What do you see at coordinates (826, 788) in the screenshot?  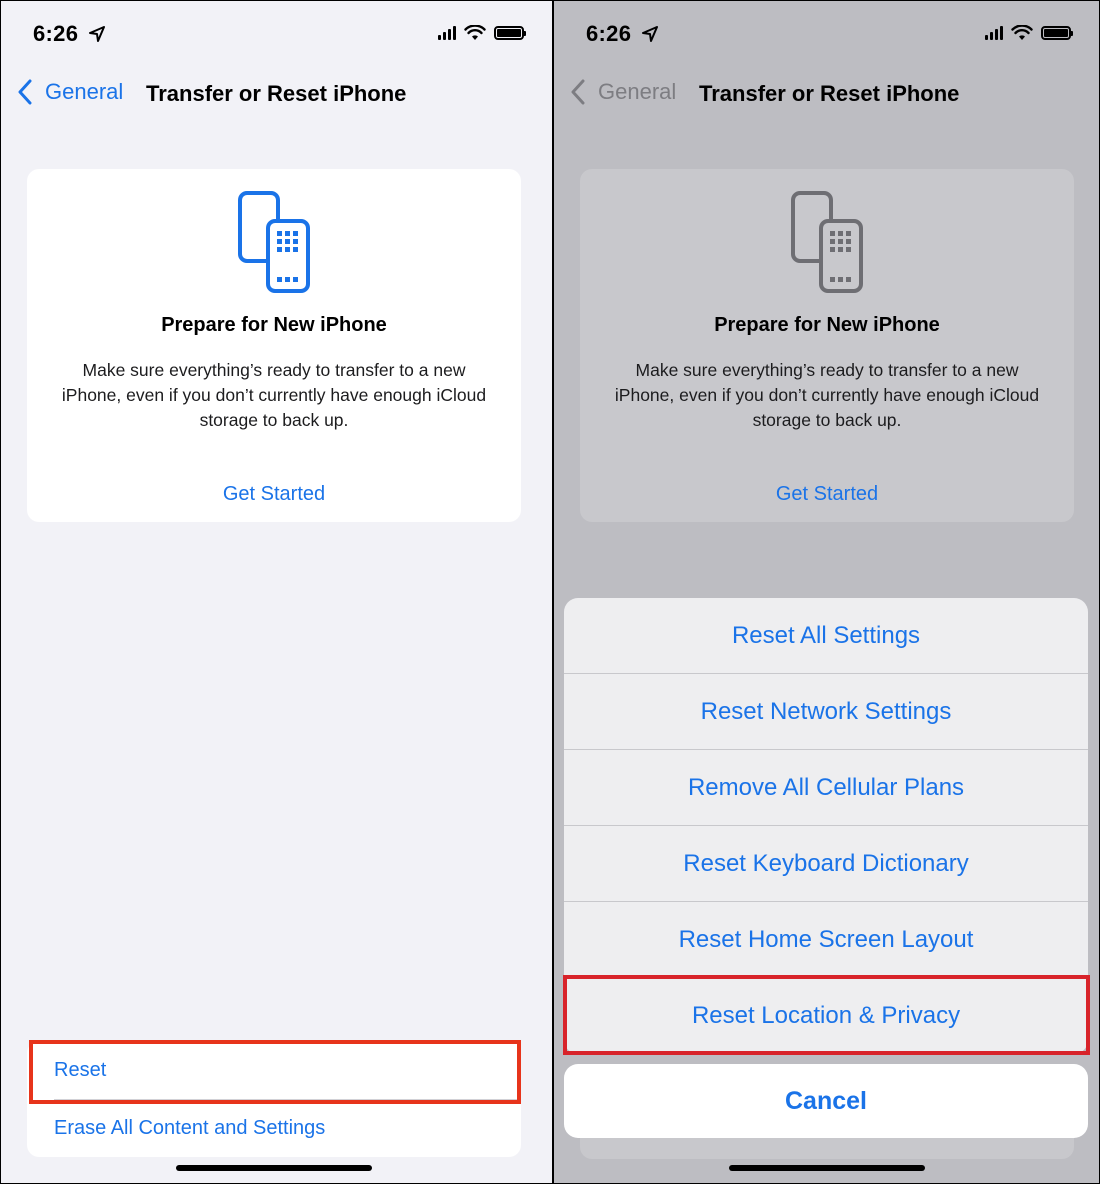 I see `remove-cellular-plans-button: Remove All Cellular Plans` at bounding box center [826, 788].